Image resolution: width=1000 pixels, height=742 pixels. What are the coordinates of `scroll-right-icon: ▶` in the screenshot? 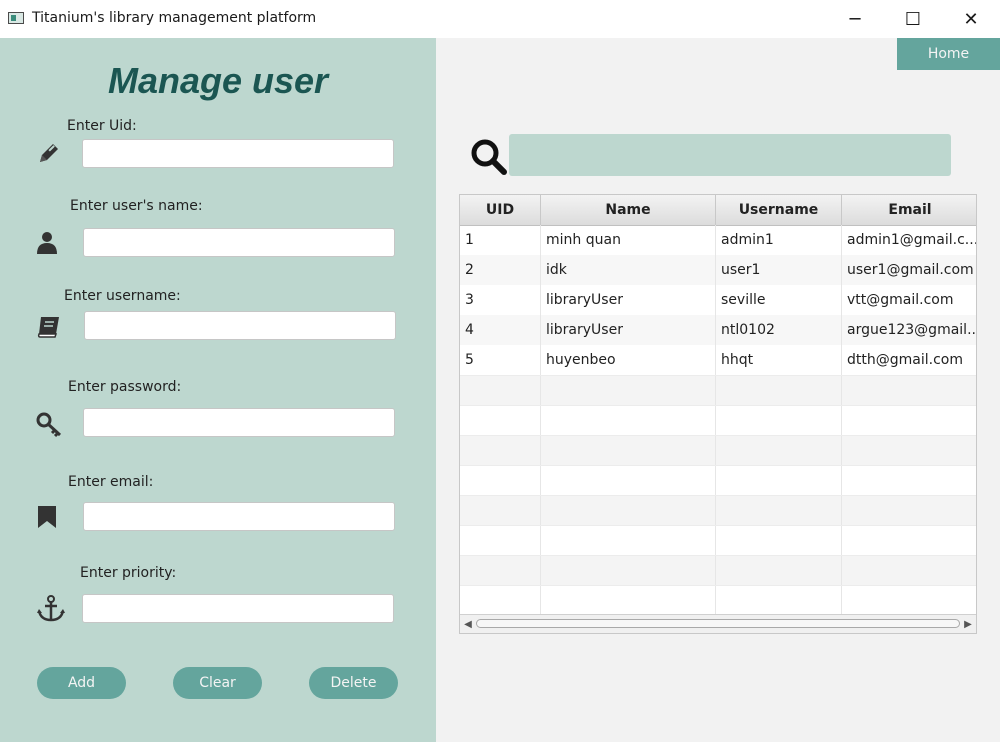 It's located at (968, 624).